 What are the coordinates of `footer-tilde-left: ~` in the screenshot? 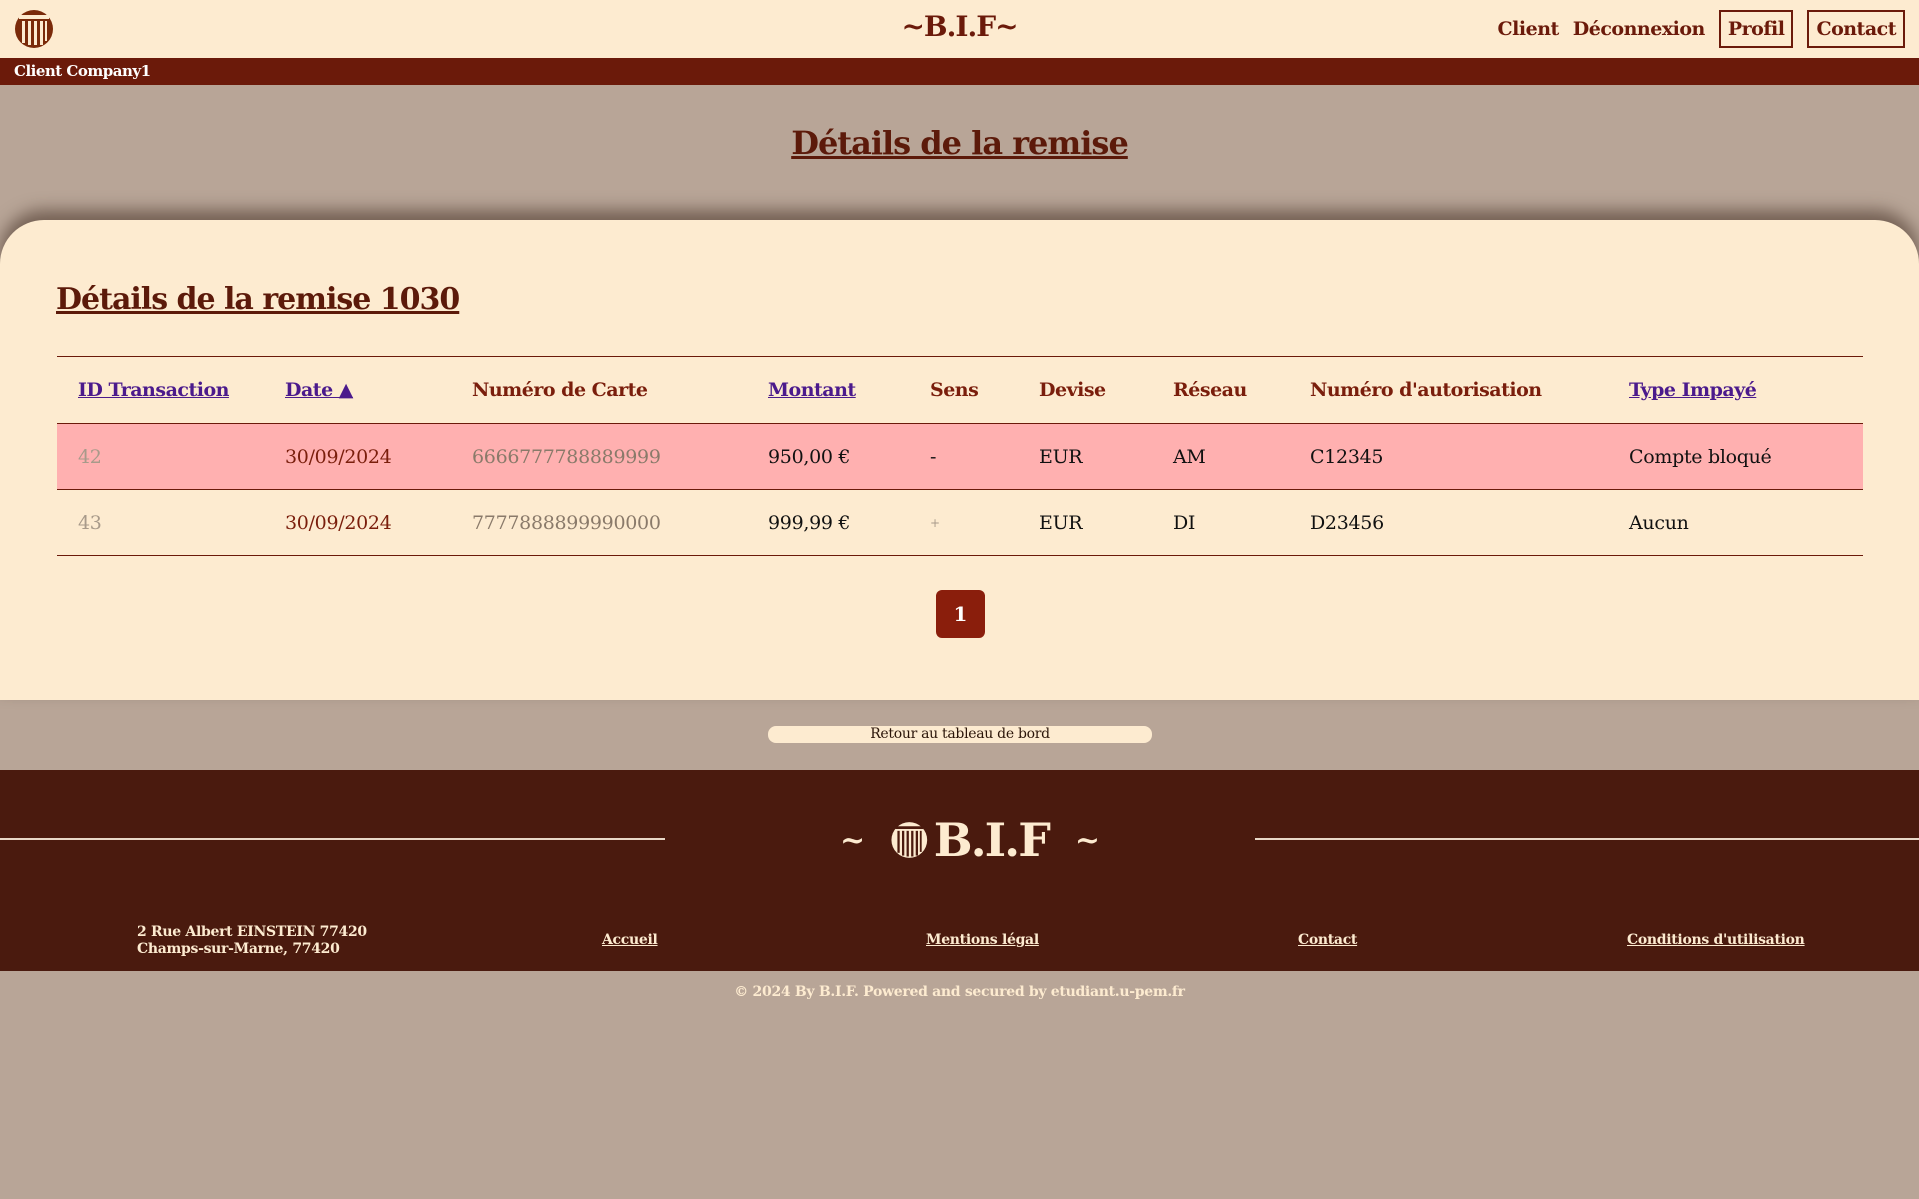 It's located at (853, 840).